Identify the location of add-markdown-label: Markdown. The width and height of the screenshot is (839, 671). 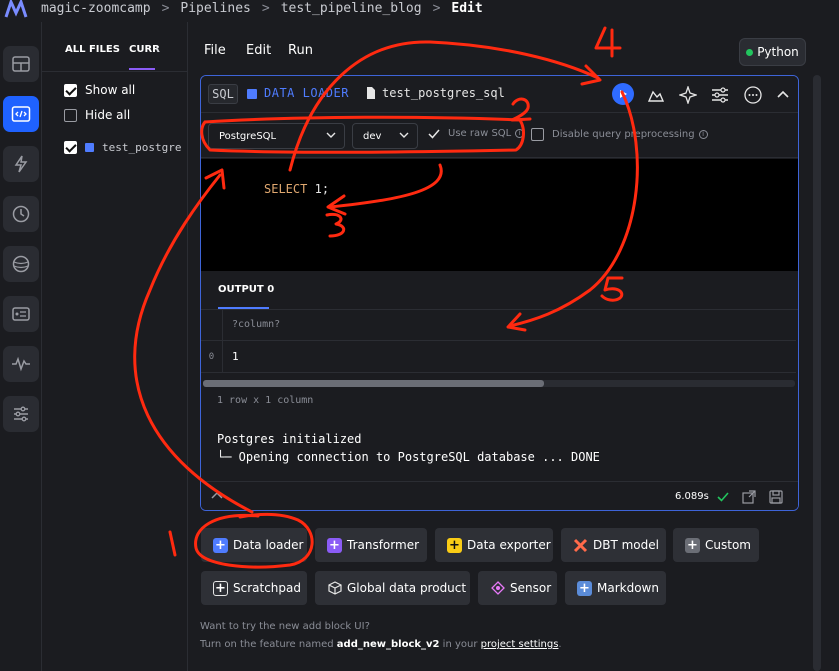
(628, 588).